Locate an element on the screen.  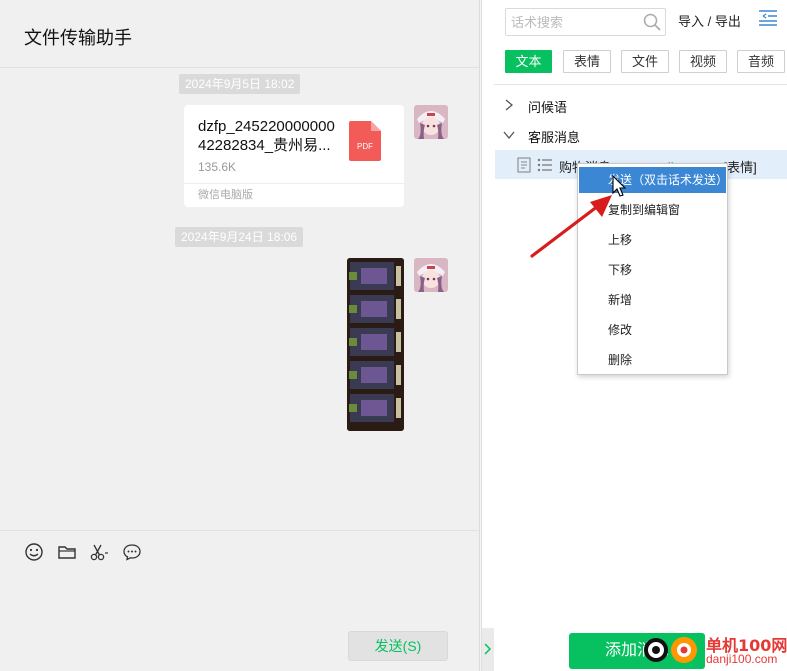
tab-file: 文件 is located at coordinates (645, 61).